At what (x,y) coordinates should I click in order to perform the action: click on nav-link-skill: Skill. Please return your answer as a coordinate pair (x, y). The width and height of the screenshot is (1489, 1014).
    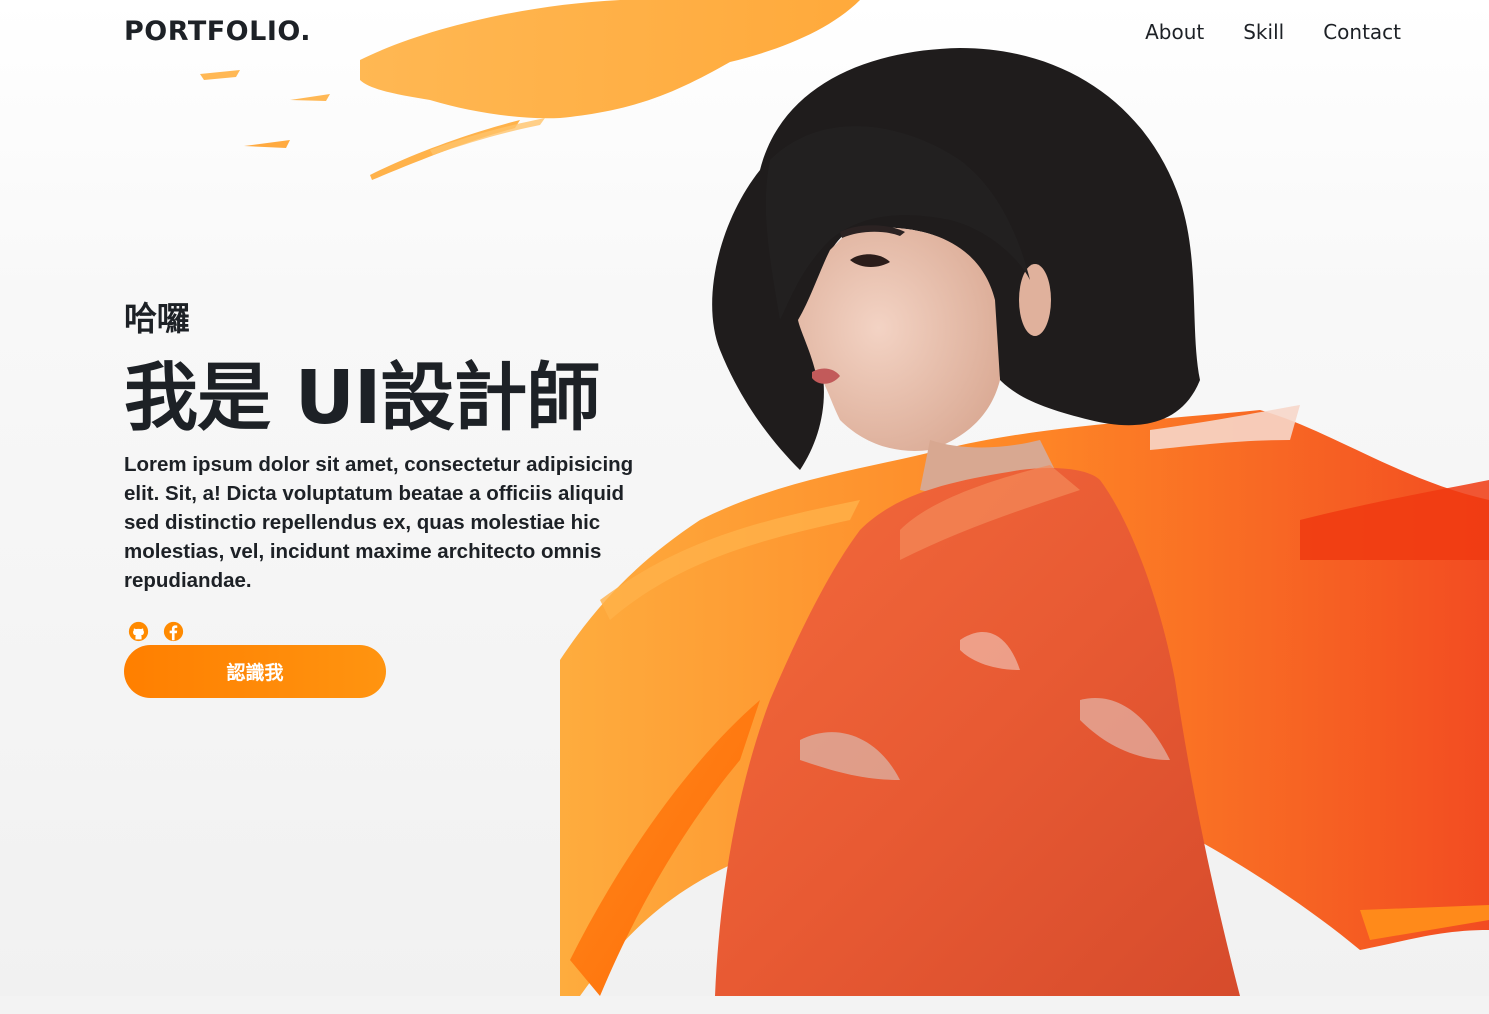
    Looking at the image, I should click on (1263, 32).